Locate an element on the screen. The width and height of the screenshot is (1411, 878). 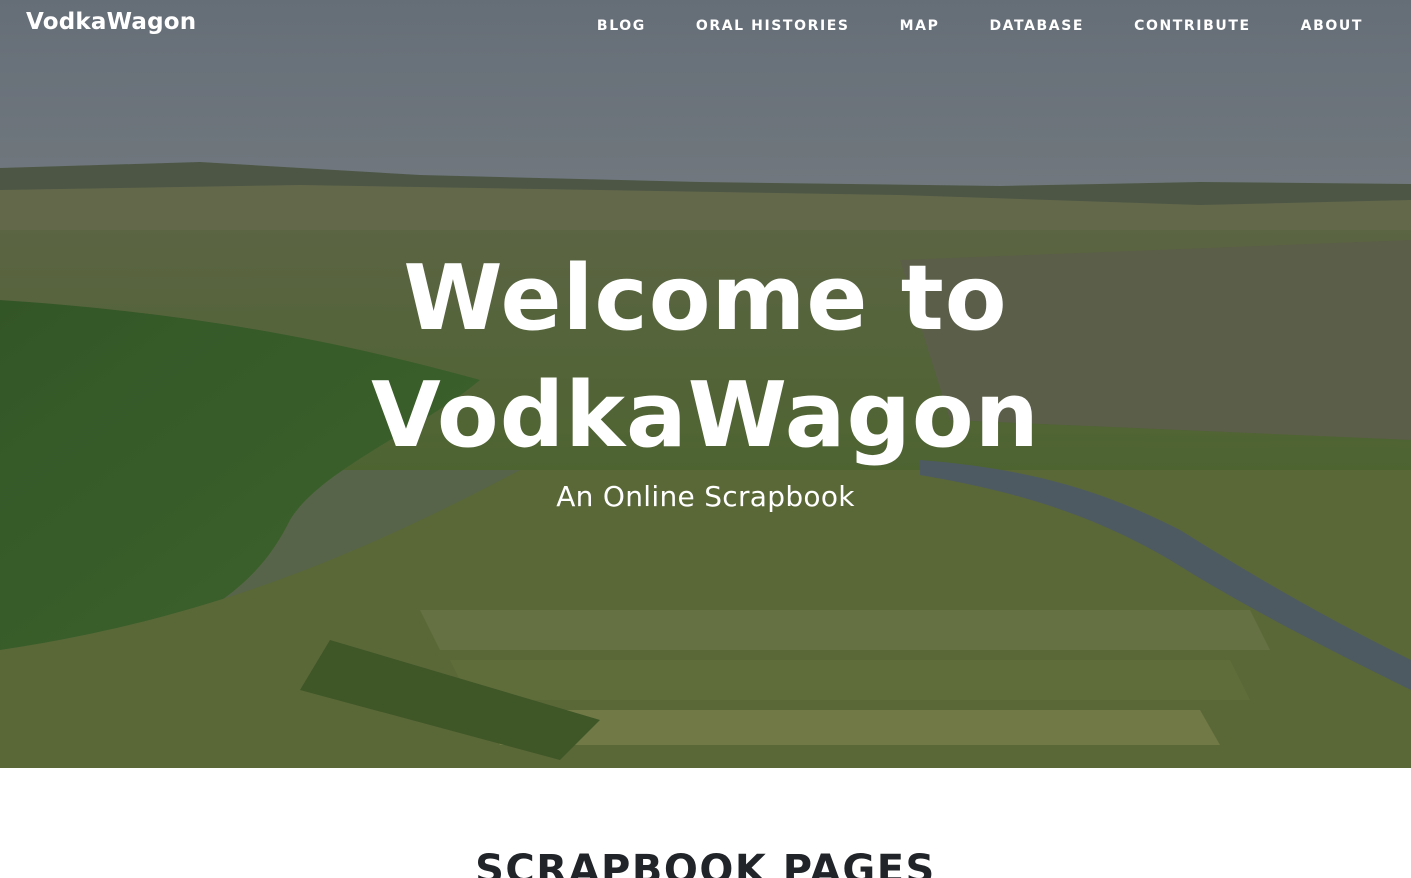
nav-item-contribute: CONTRIBUTE is located at coordinates (1192, 24).